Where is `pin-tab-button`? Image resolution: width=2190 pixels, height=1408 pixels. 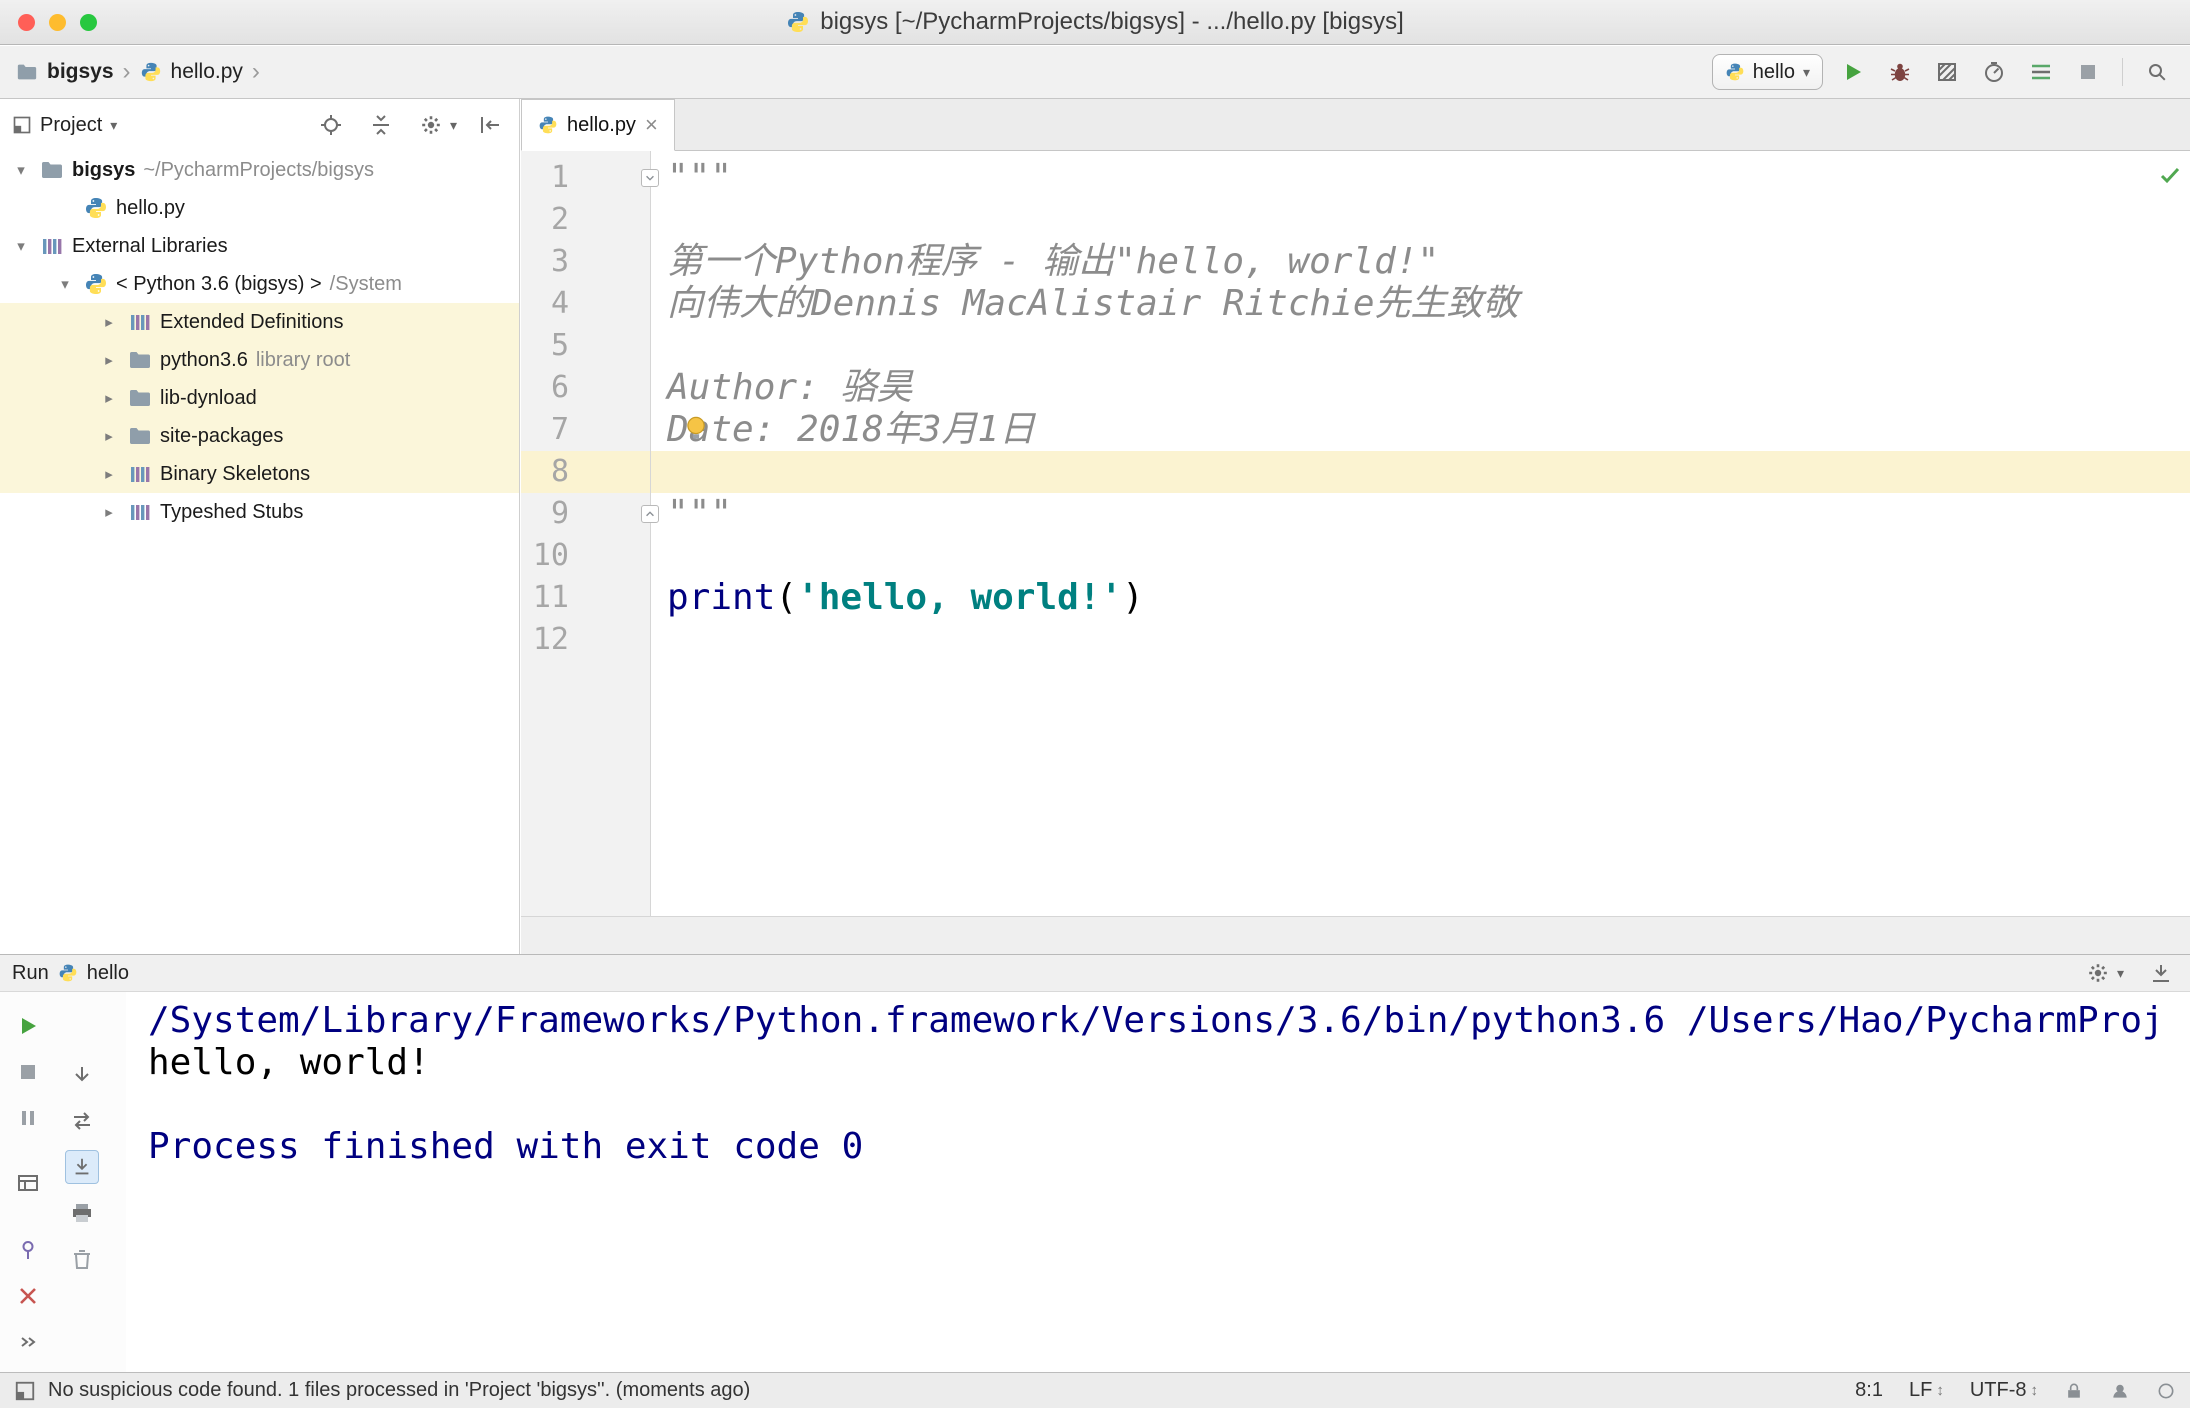
pin-tab-button is located at coordinates (28, 1250).